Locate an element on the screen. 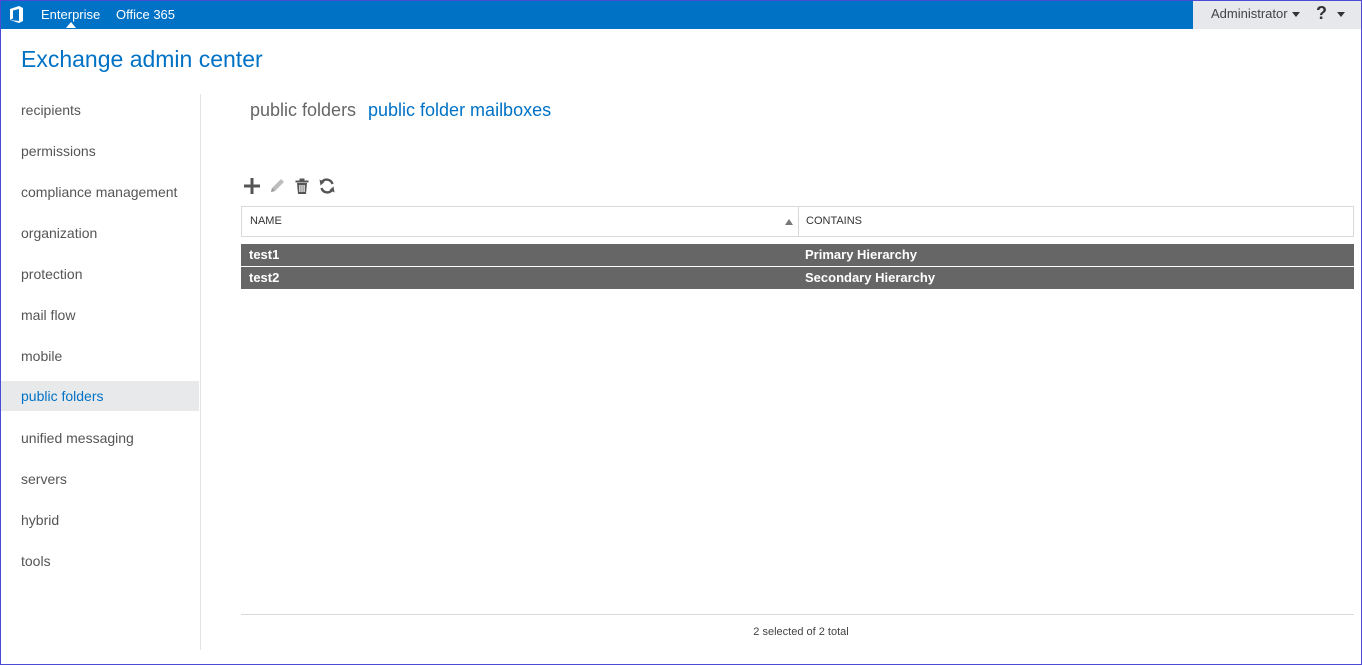 Image resolution: width=1362 pixels, height=665 pixels. sidebar-item-protection: protection is located at coordinates (100, 274).